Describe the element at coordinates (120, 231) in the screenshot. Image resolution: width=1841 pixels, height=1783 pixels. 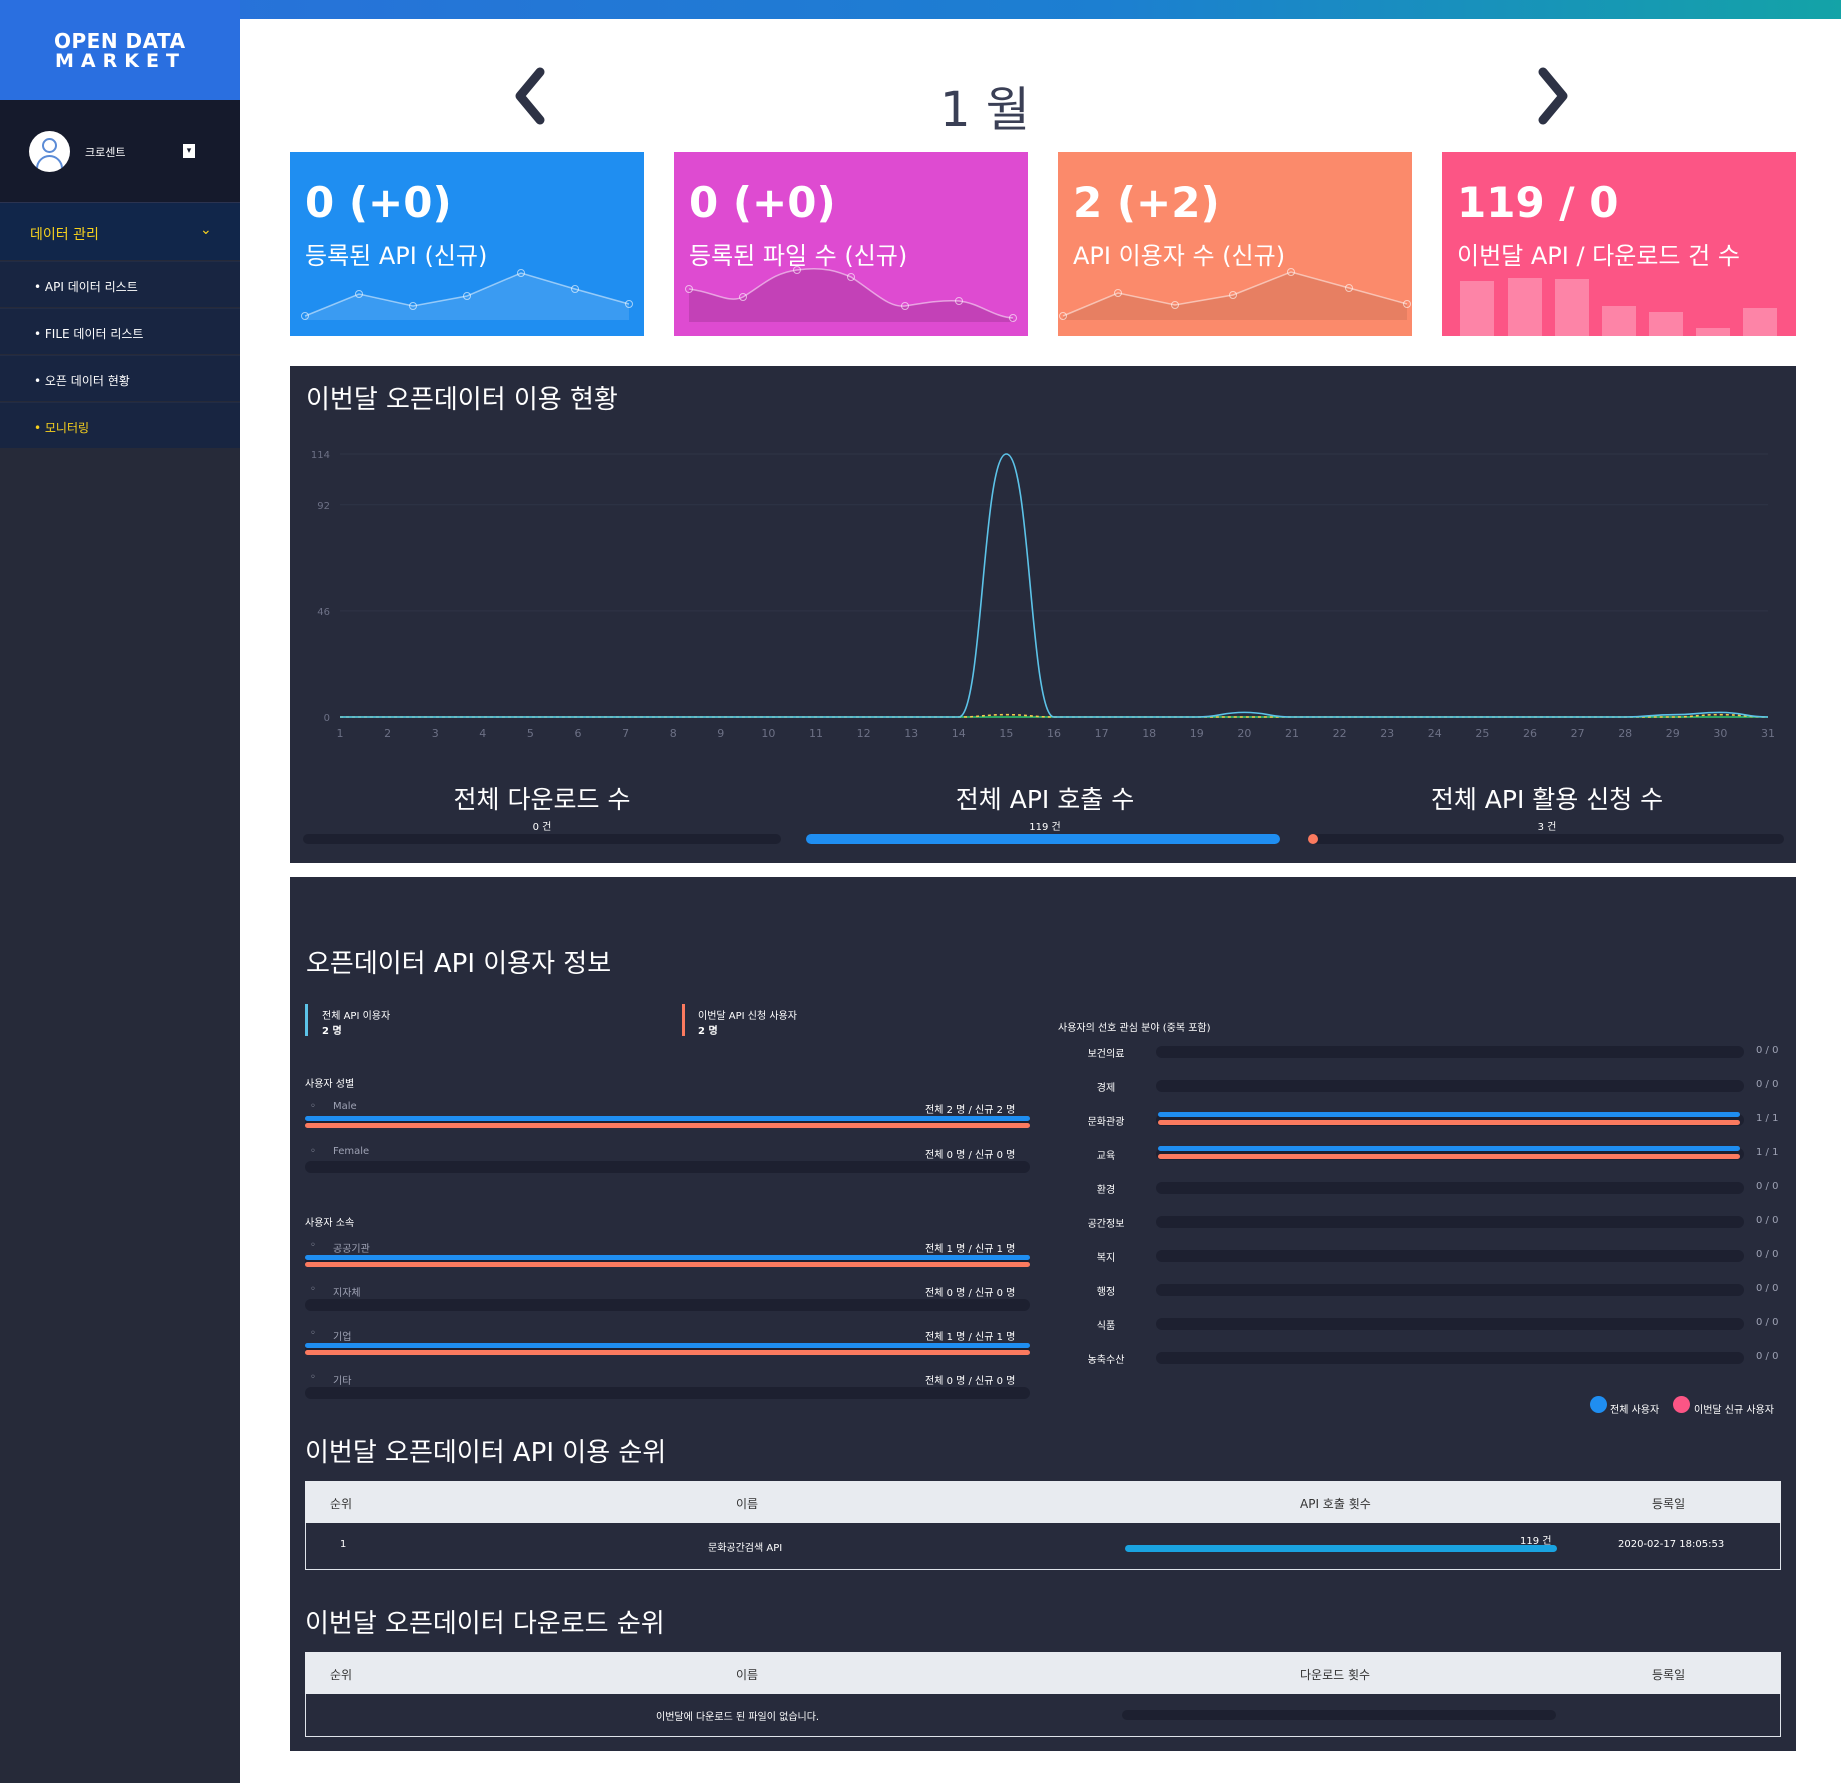
I see `sidebar-section-data-management: 데이터 관리 ⌄` at that location.